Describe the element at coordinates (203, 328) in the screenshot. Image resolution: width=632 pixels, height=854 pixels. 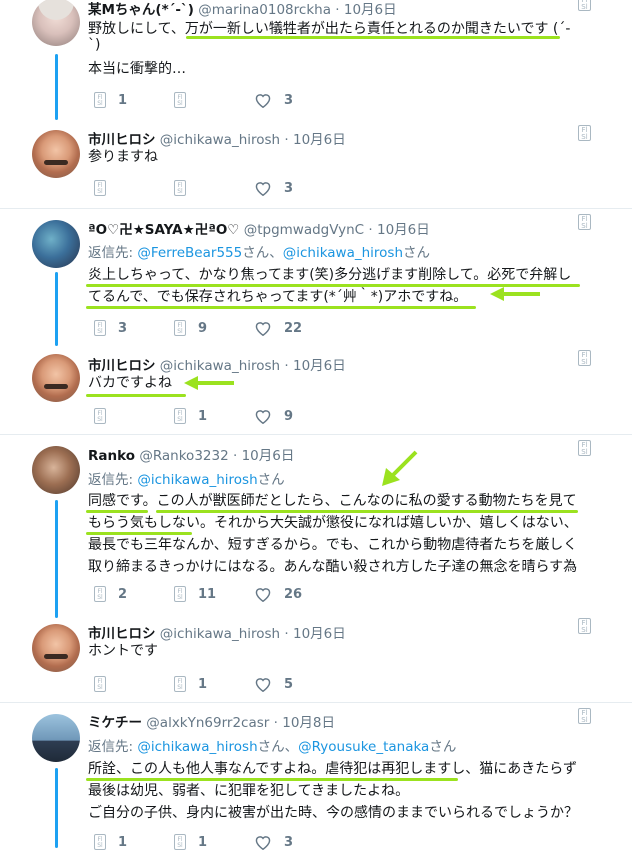
I see `retweet-count: 9` at that location.